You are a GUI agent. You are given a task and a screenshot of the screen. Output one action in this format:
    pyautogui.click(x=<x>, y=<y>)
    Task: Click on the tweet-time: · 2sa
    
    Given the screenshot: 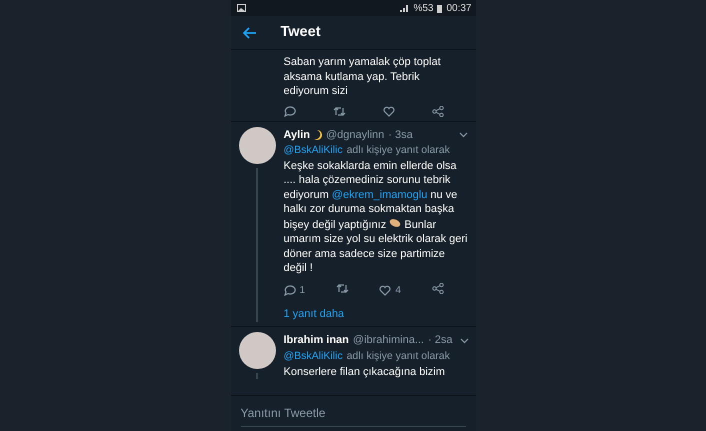 What is the action you would take?
    pyautogui.click(x=440, y=340)
    